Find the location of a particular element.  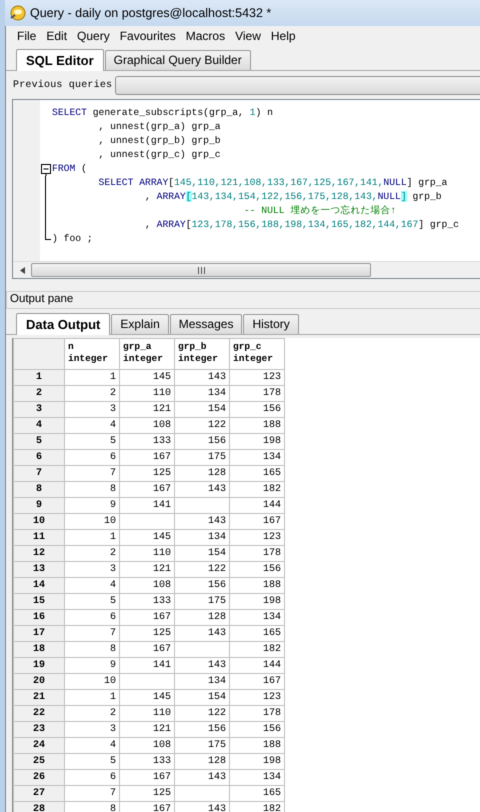

row-header: 25 is located at coordinates (39, 762).